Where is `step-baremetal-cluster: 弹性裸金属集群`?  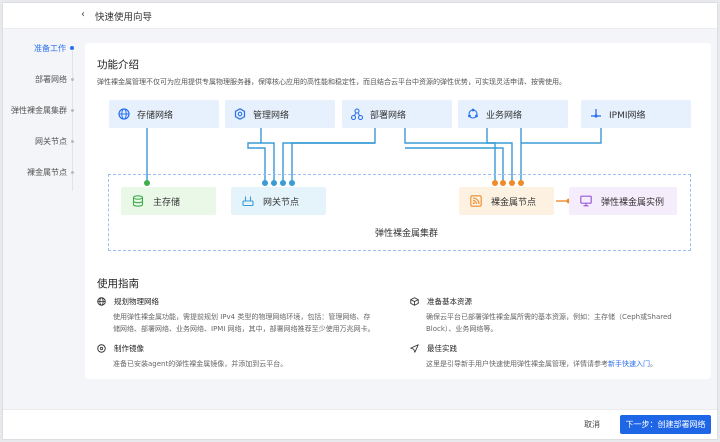
step-baremetal-cluster: 弹性裸金属集群 is located at coordinates (44, 110).